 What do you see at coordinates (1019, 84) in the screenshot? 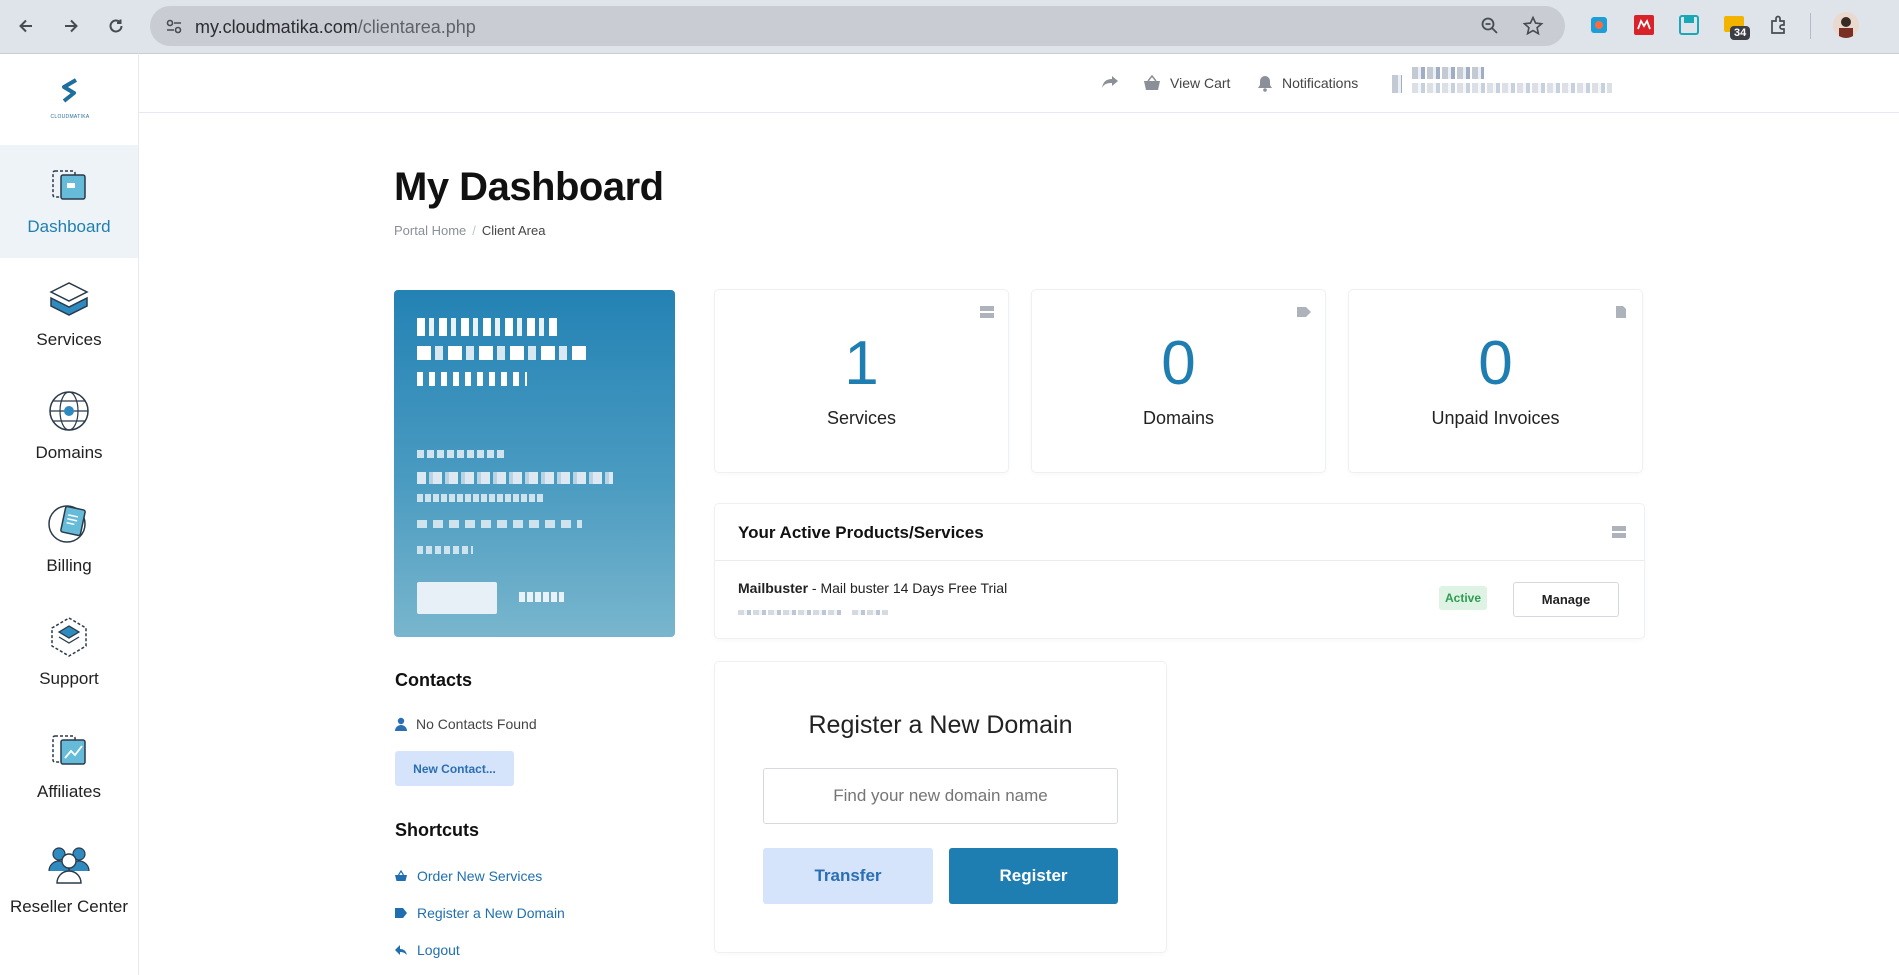
I see `top-header: View Cart Notifications` at bounding box center [1019, 84].